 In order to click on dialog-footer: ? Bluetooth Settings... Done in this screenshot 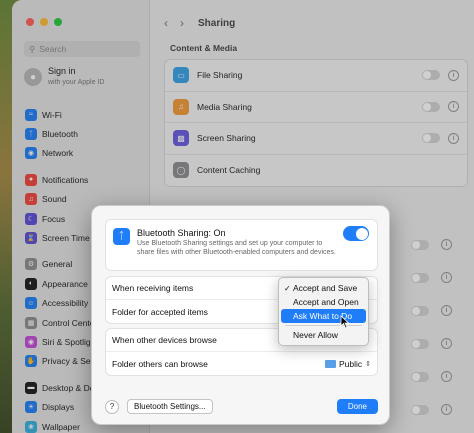, I will do `click(241, 406)`.